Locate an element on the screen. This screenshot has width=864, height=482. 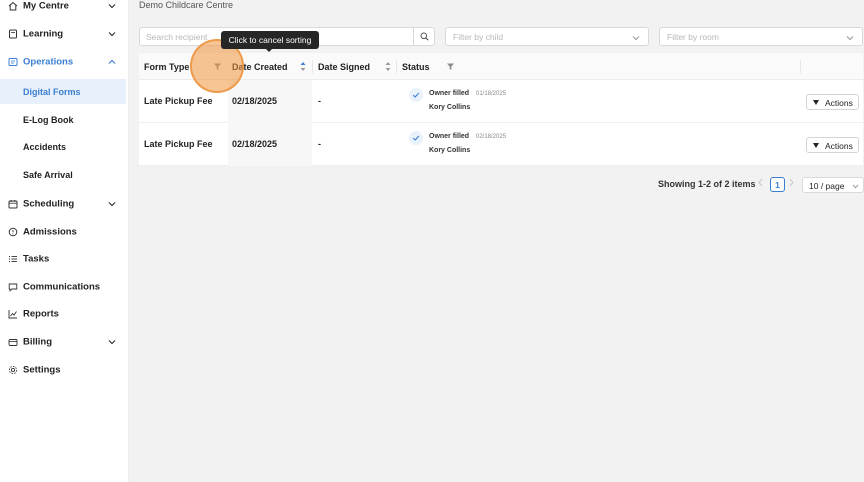
admissions-icon is located at coordinates (13, 232).